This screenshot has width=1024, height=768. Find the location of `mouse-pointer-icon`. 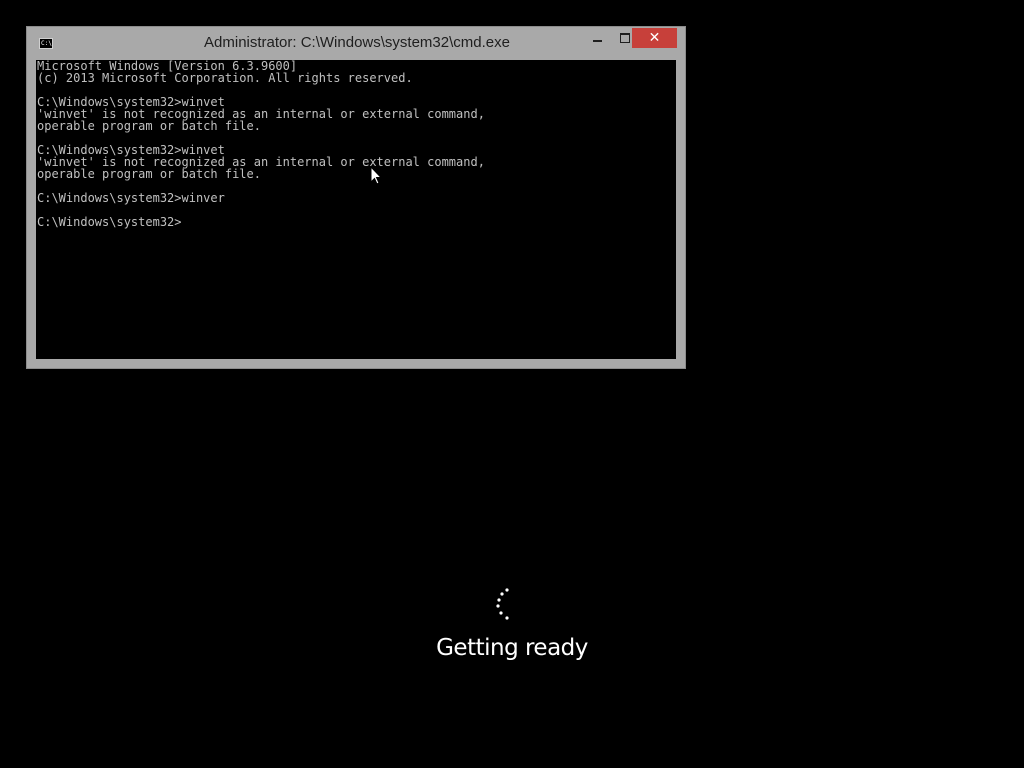

mouse-pointer-icon is located at coordinates (376, 175).